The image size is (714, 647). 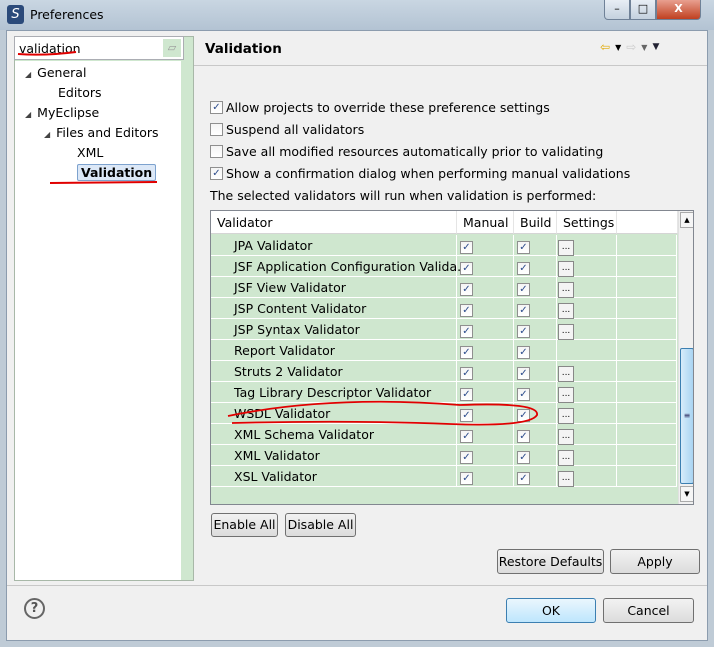 What do you see at coordinates (587, 222) in the screenshot?
I see `col-settings: Settings` at bounding box center [587, 222].